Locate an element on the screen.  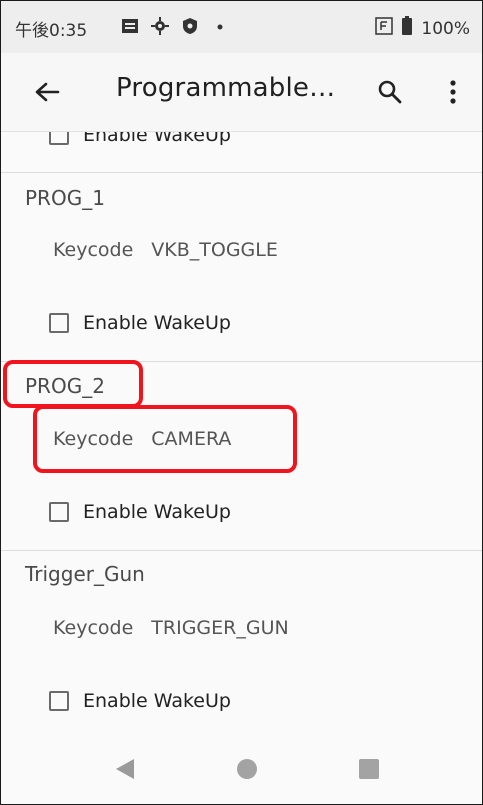
home-circle-icon is located at coordinates (247, 769).